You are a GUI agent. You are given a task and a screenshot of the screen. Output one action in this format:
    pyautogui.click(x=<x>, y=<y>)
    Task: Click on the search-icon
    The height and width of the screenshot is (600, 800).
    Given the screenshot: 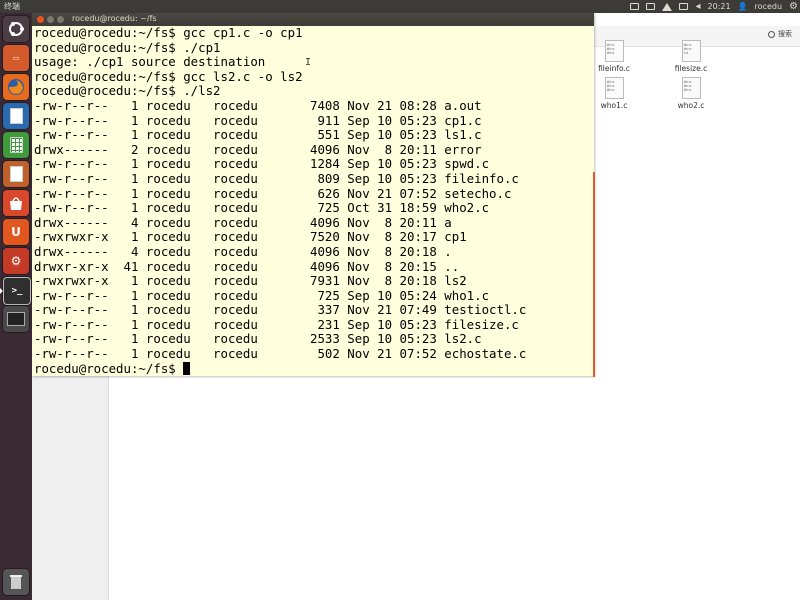 What is the action you would take?
    pyautogui.click(x=771, y=34)
    